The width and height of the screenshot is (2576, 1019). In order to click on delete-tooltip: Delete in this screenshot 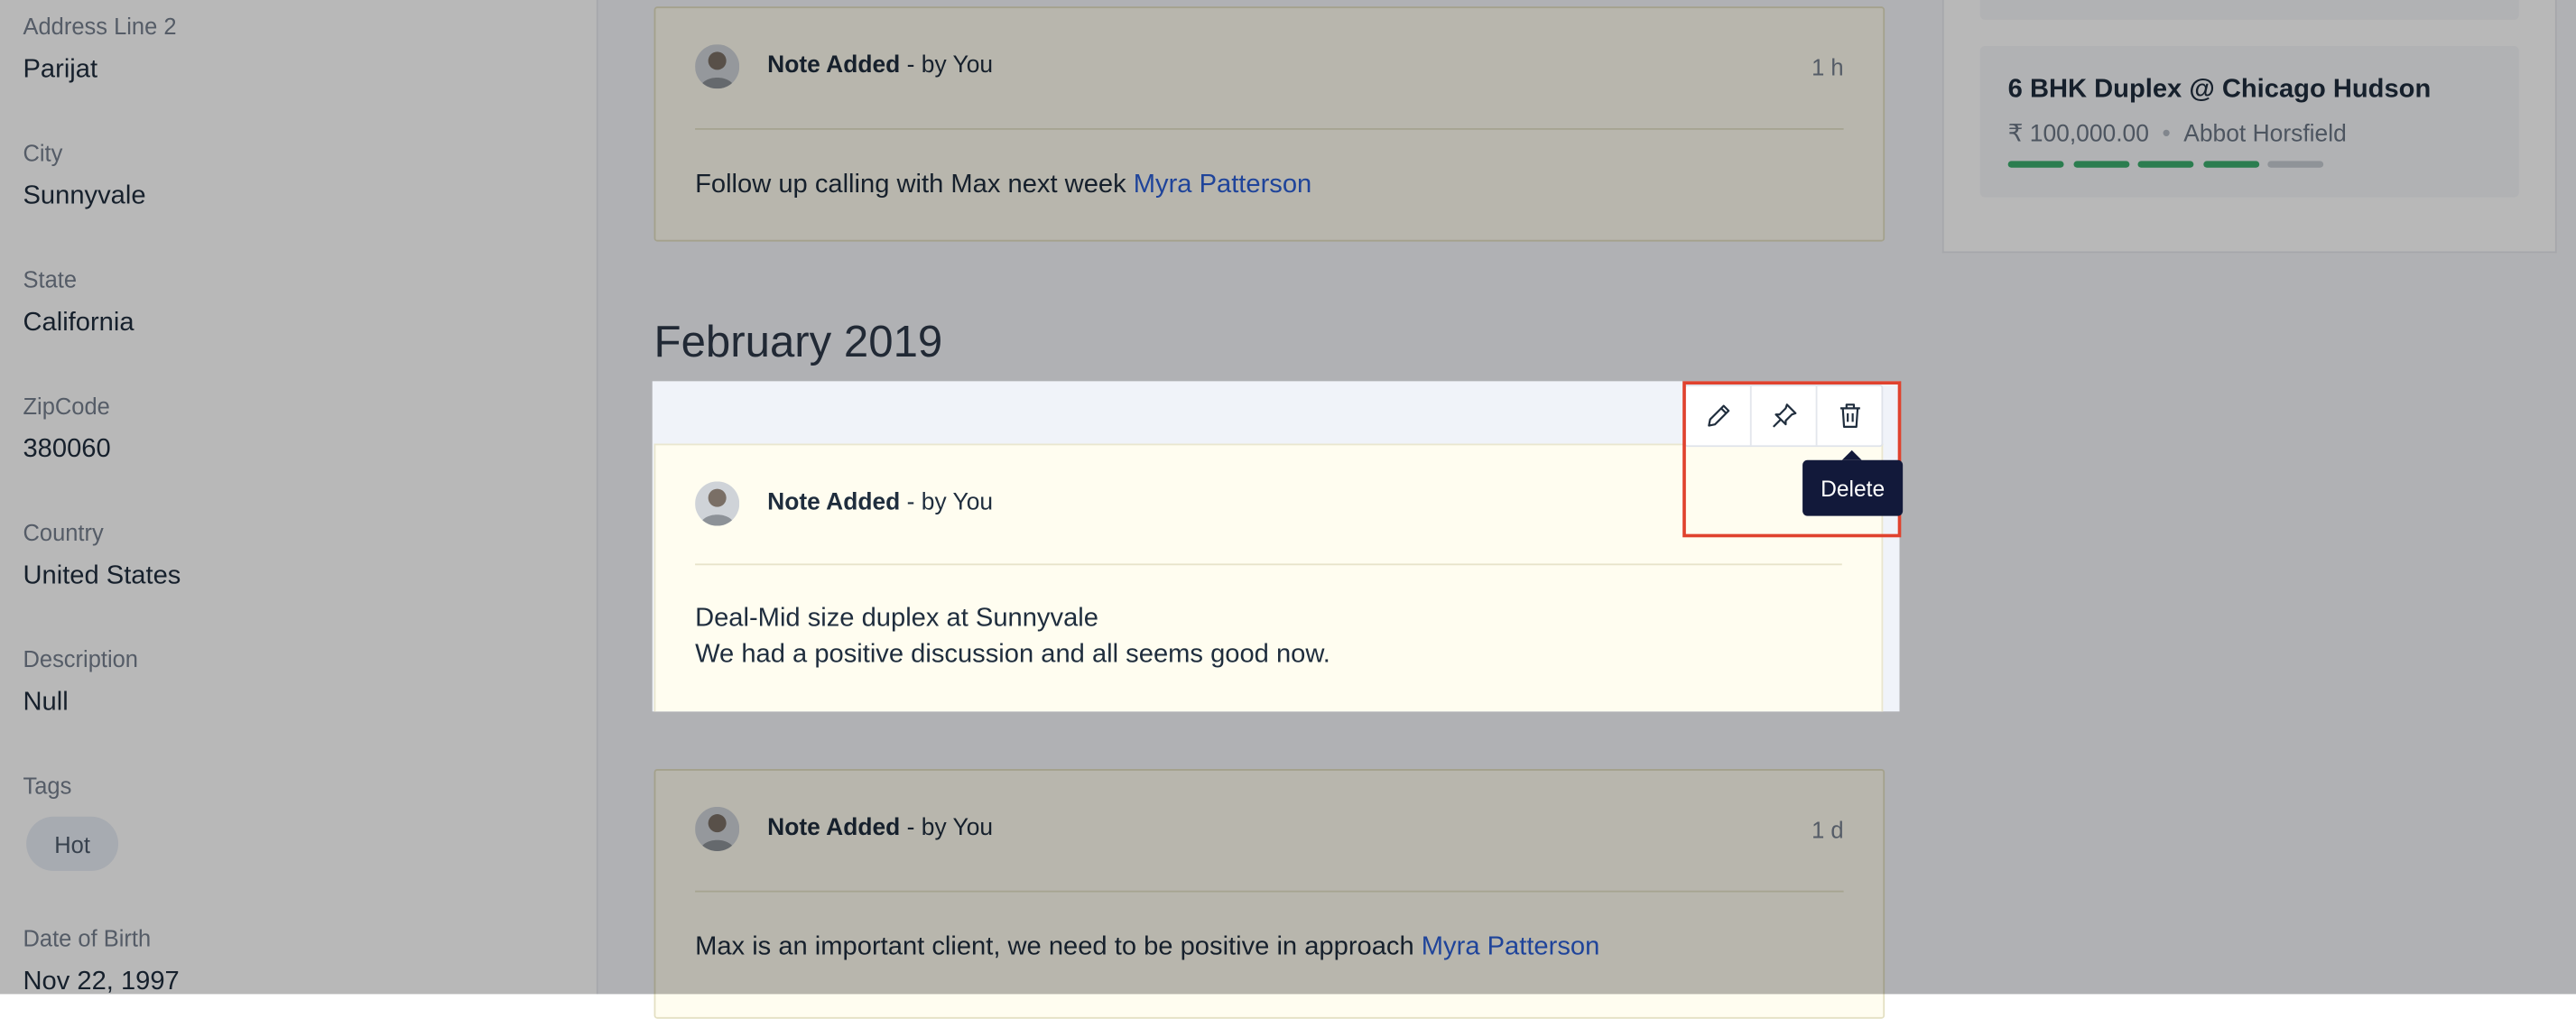, I will do `click(1853, 482)`.